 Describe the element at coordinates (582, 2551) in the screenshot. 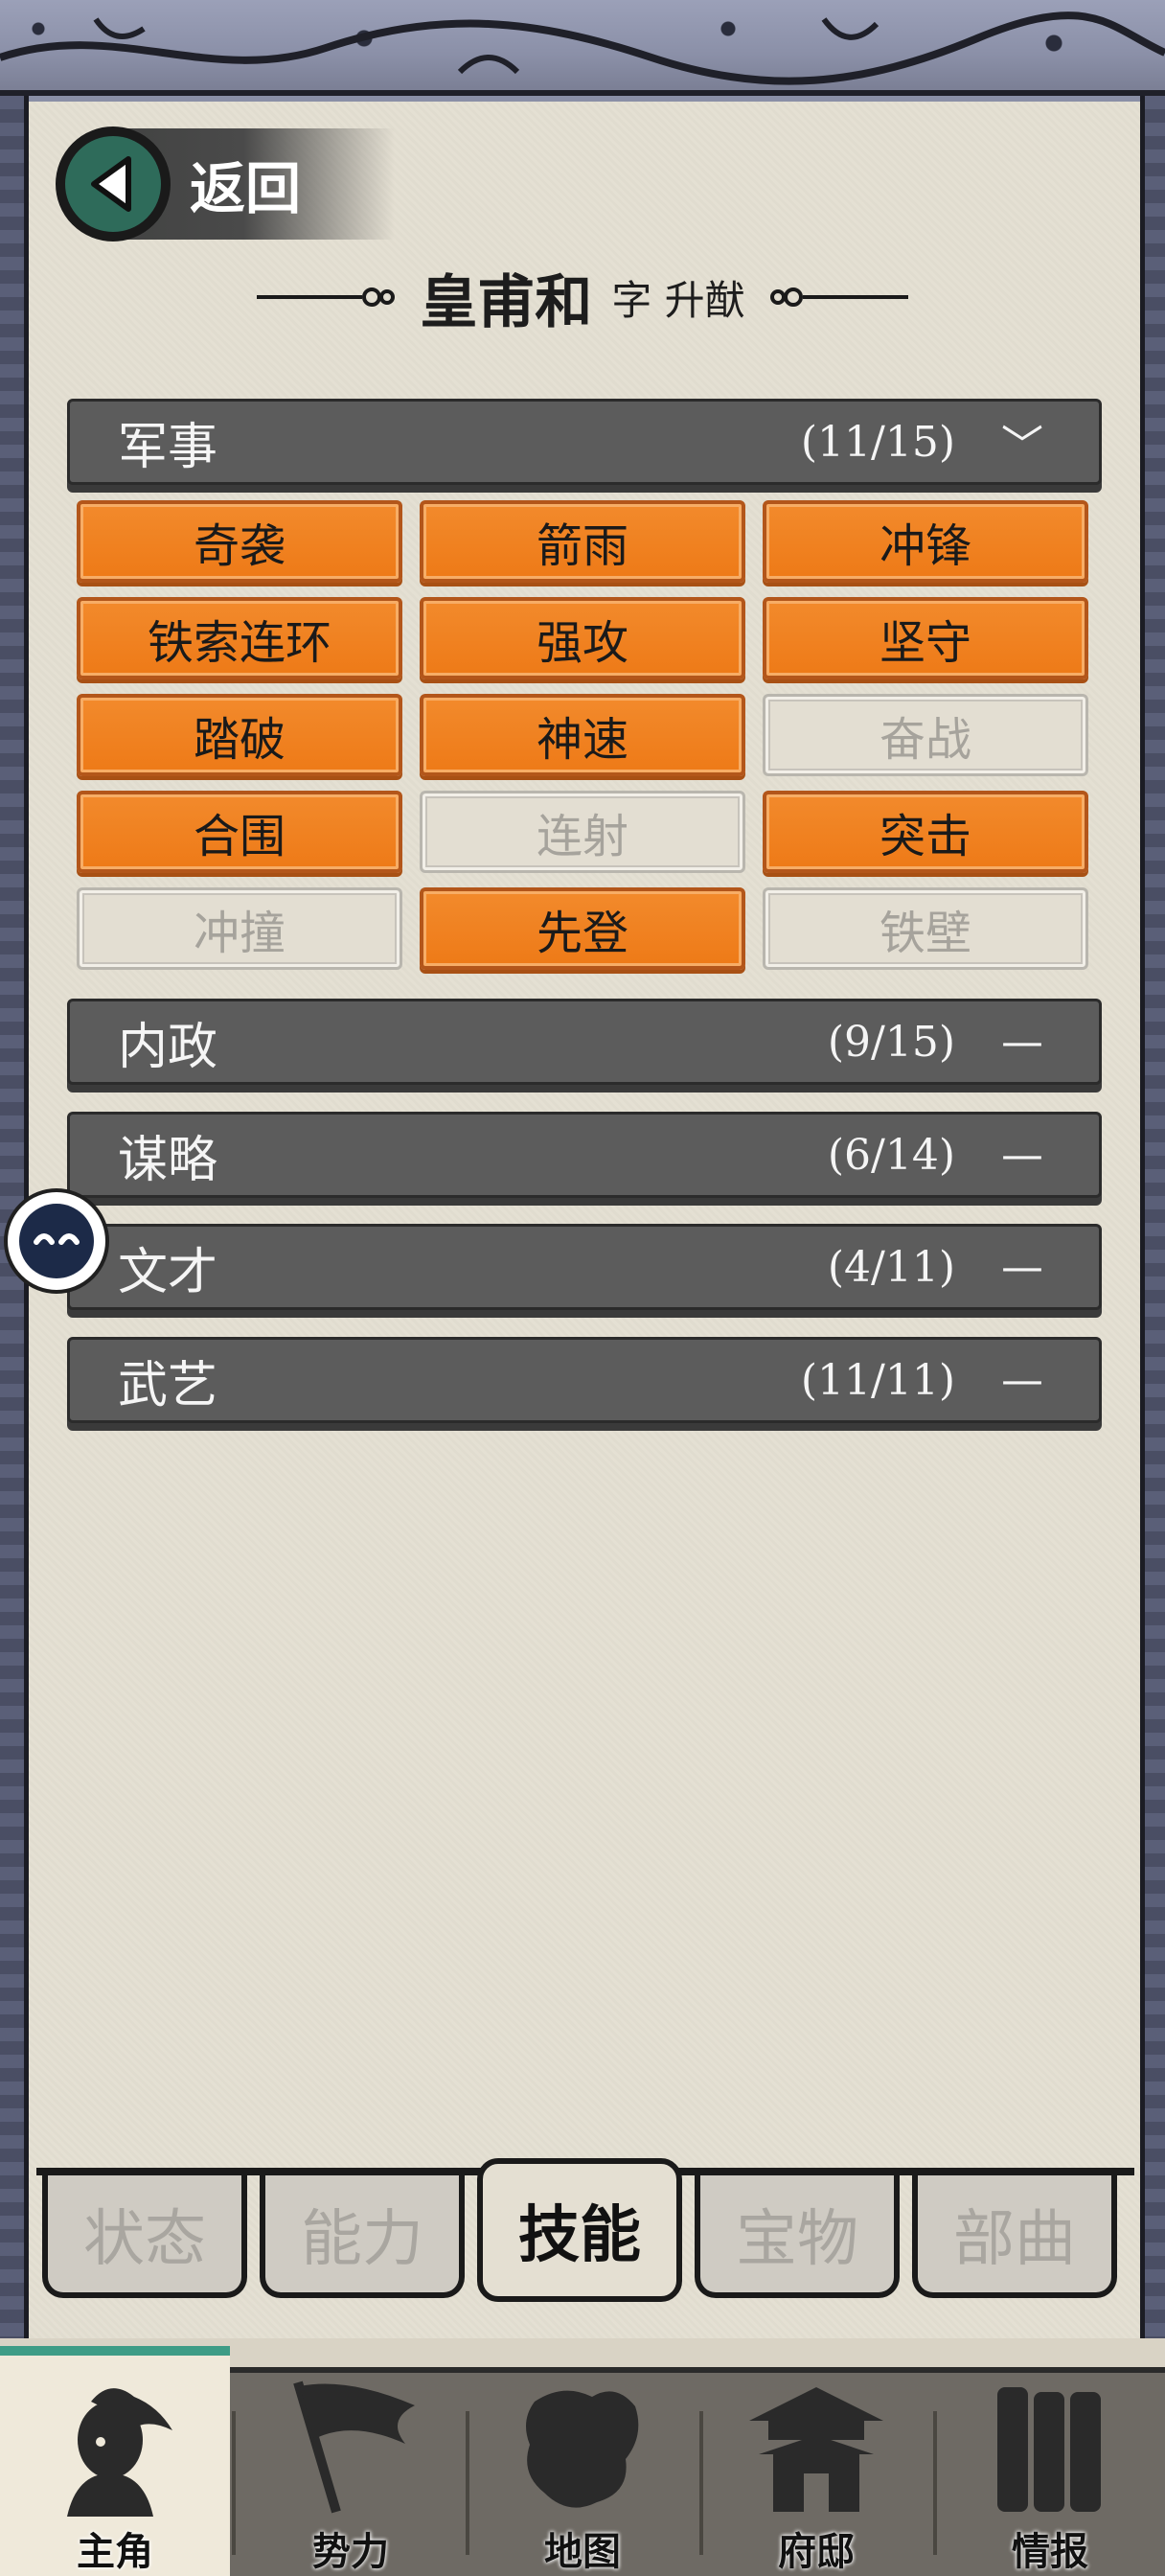

I see `nav-label: 地图` at that location.